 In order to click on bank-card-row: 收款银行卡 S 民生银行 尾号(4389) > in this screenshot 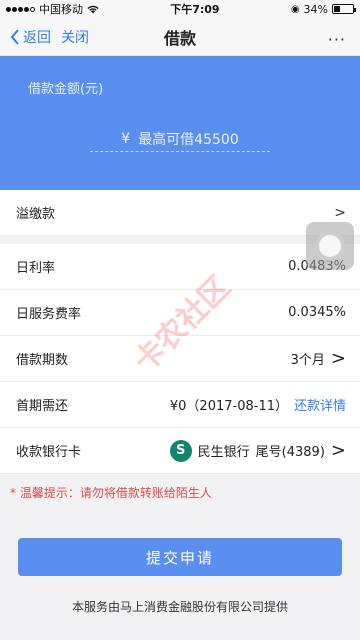, I will do `click(180, 451)`.